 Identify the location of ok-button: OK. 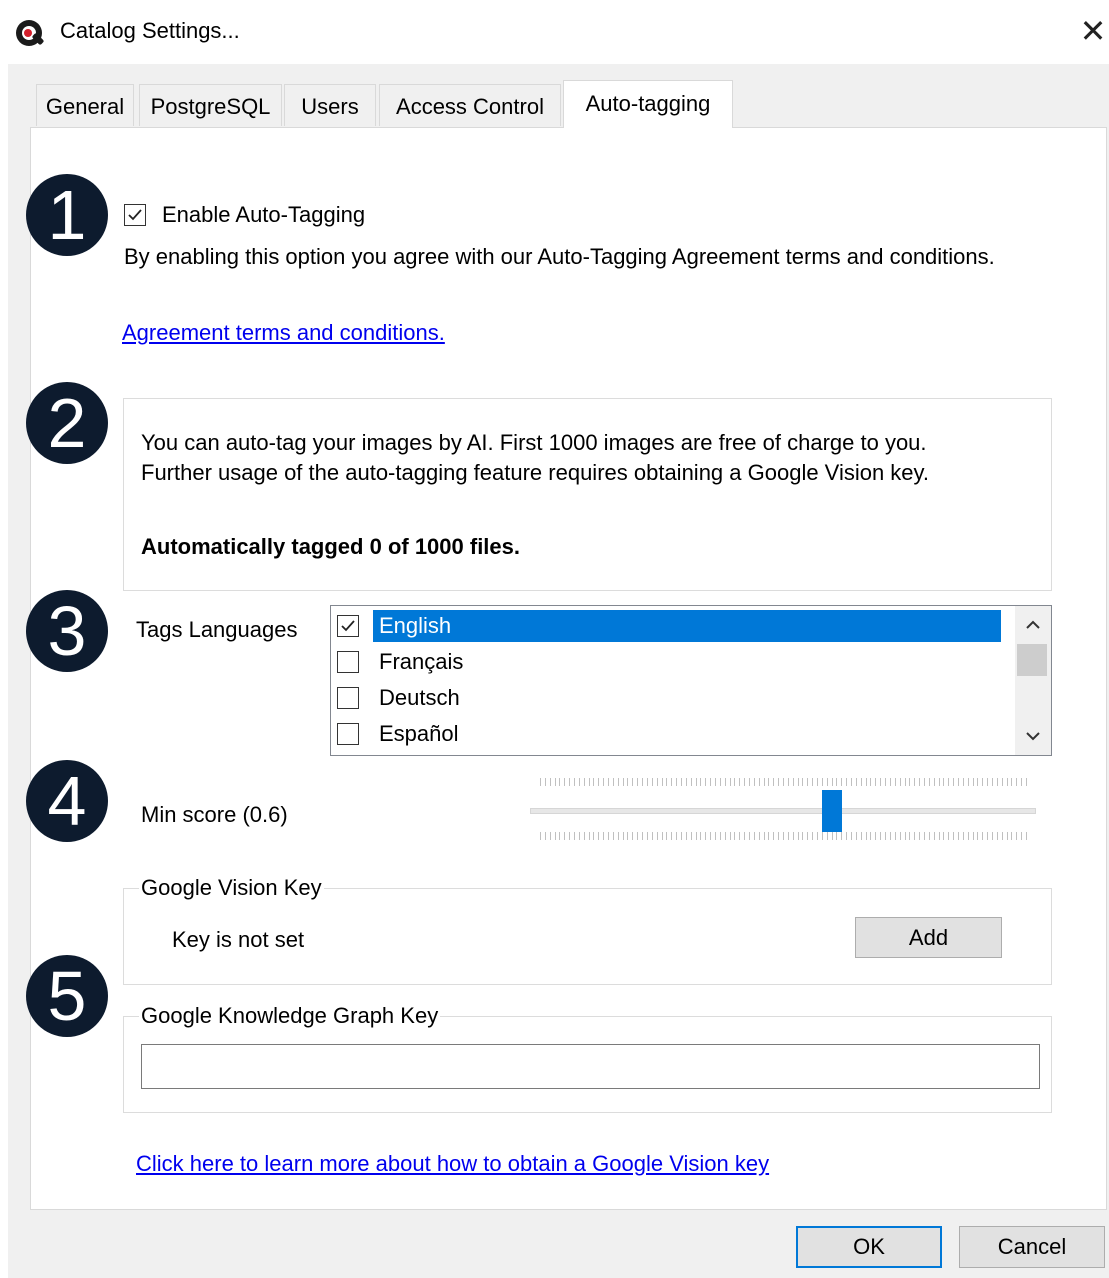
(869, 1247).